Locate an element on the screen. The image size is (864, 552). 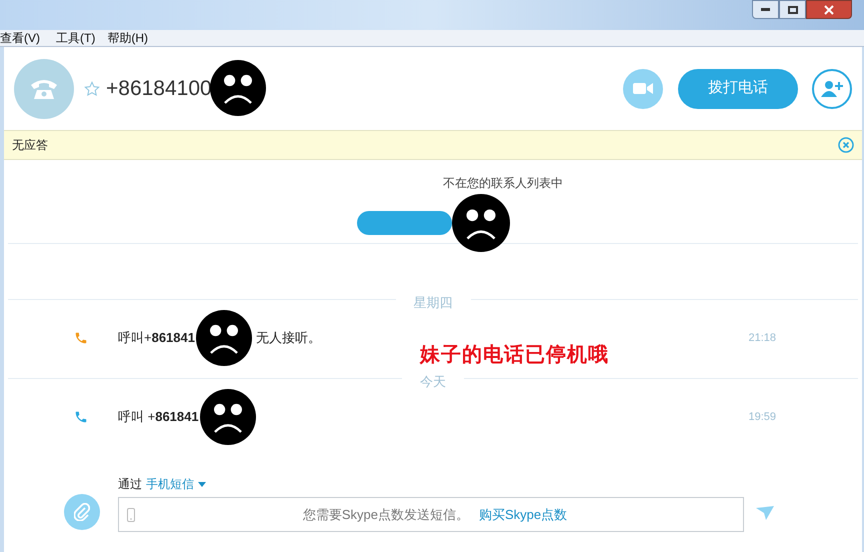
paperclip-icon is located at coordinates (82, 512).